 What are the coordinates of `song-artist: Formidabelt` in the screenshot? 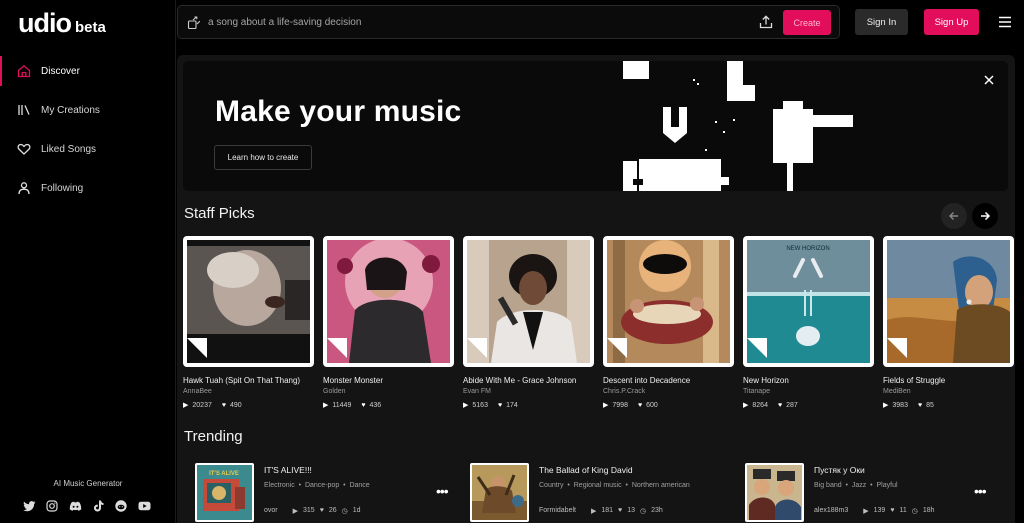 It's located at (557, 511).